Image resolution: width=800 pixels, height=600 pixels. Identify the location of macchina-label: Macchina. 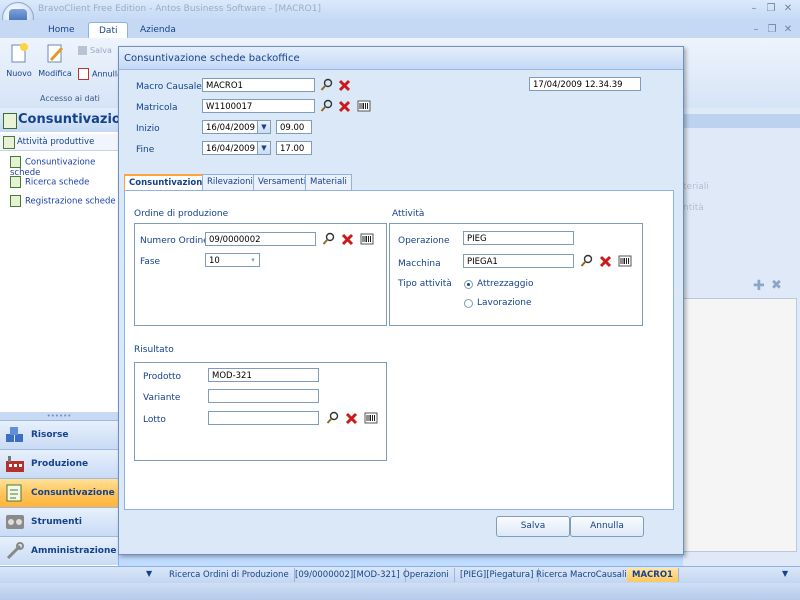
(419, 264).